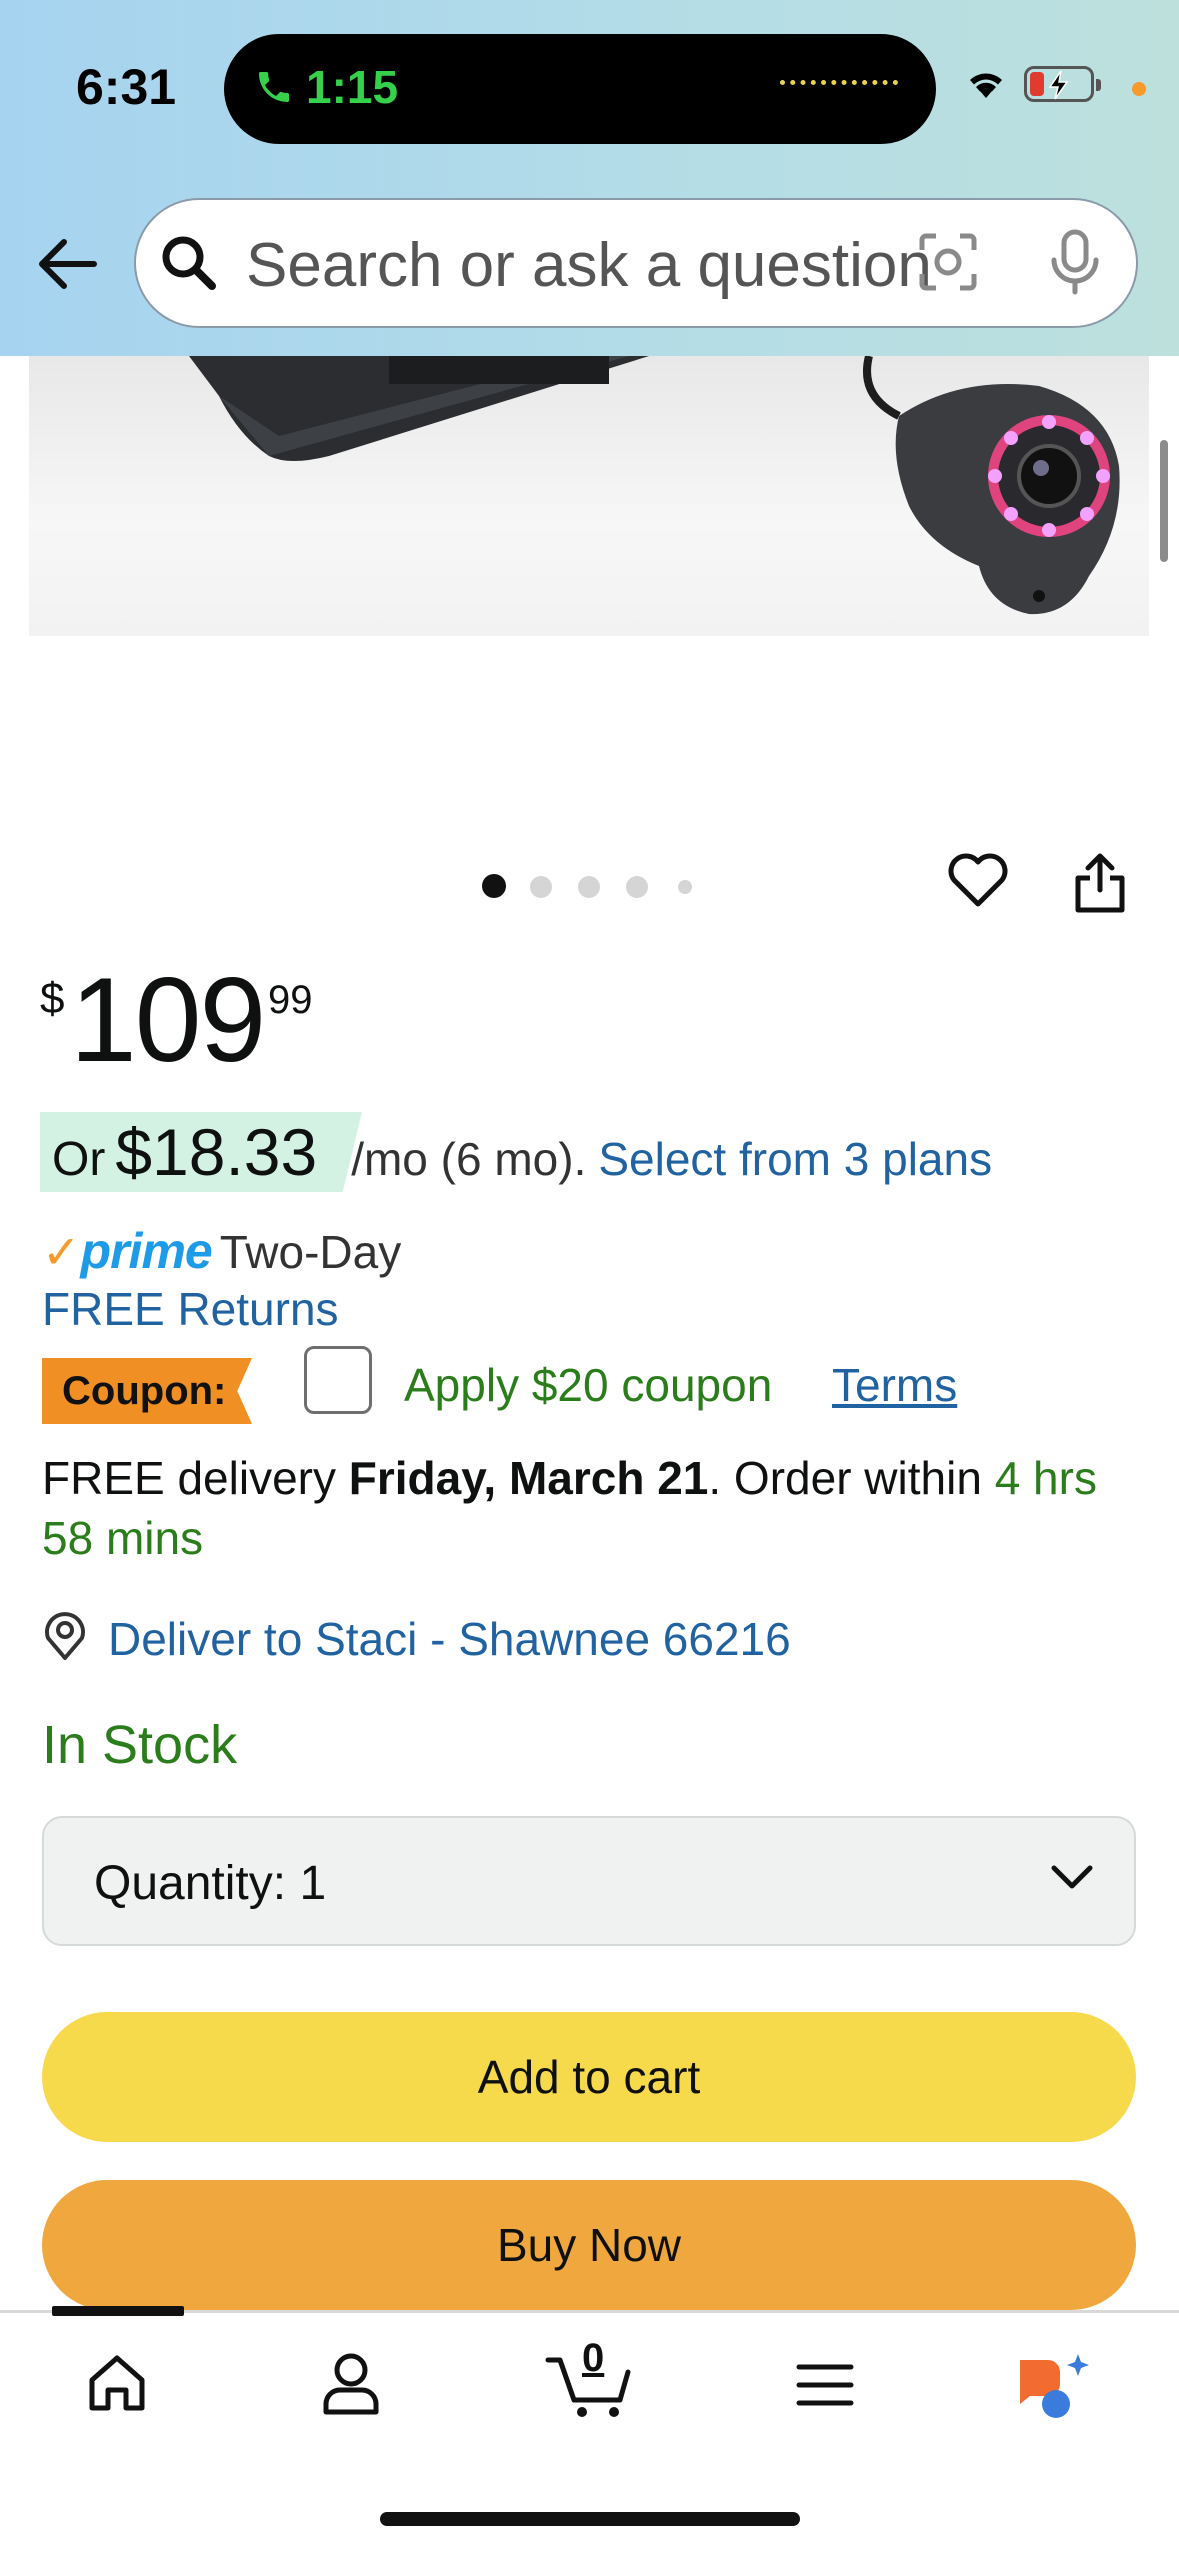 Image resolution: width=1179 pixels, height=2559 pixels. Describe the element at coordinates (469, 1159) in the screenshot. I see `monthly-suffix: /mo (6 mo).` at that location.